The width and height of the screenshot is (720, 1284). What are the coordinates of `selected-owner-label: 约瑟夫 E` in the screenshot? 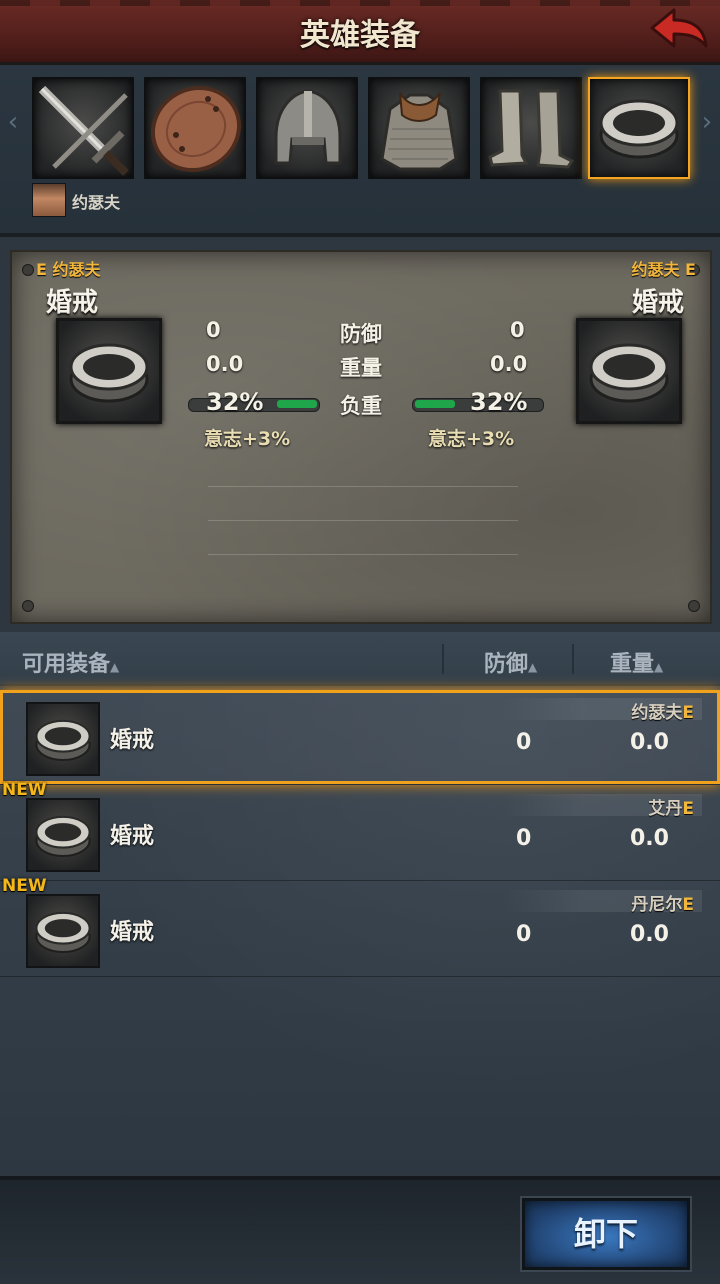 It's located at (663, 269).